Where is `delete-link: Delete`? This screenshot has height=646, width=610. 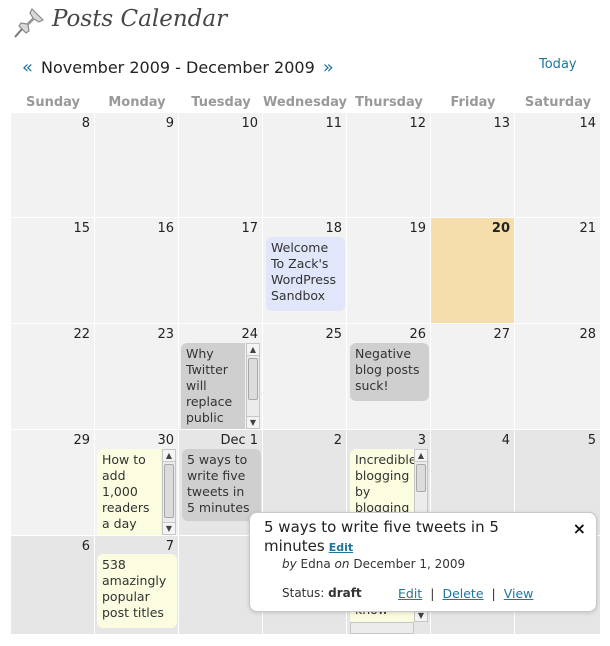 delete-link: Delete is located at coordinates (462, 593).